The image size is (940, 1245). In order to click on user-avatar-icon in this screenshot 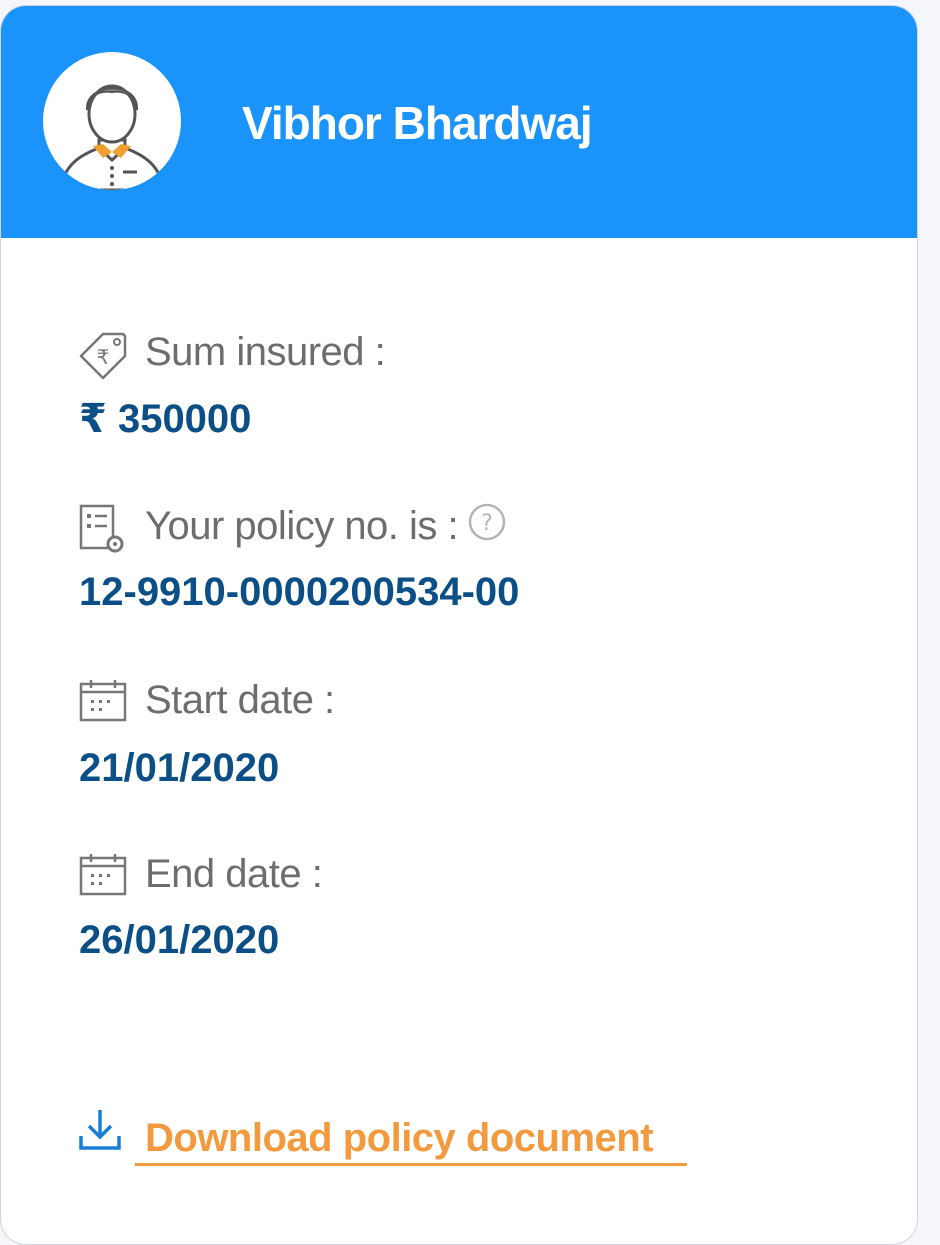, I will do `click(112, 137)`.